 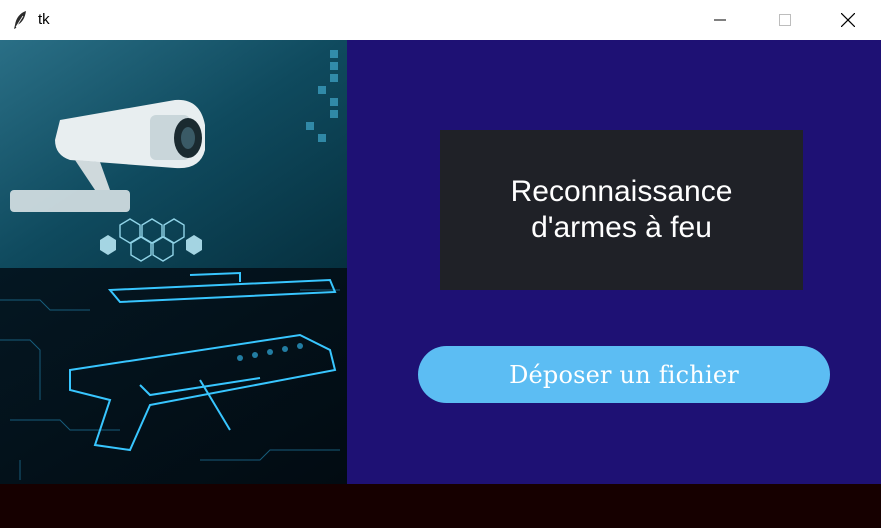 I want to click on minimize-button, so click(x=720, y=20).